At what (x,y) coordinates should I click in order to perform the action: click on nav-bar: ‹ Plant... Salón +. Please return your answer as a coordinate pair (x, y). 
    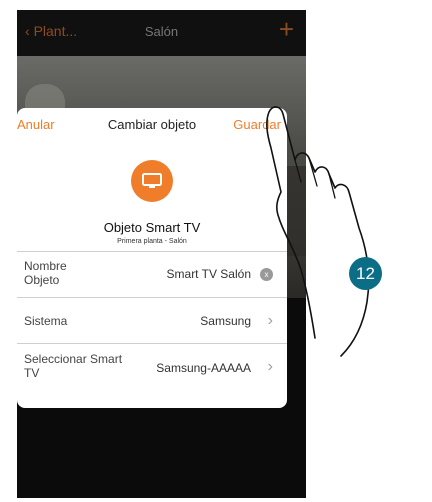
    Looking at the image, I should click on (161, 33).